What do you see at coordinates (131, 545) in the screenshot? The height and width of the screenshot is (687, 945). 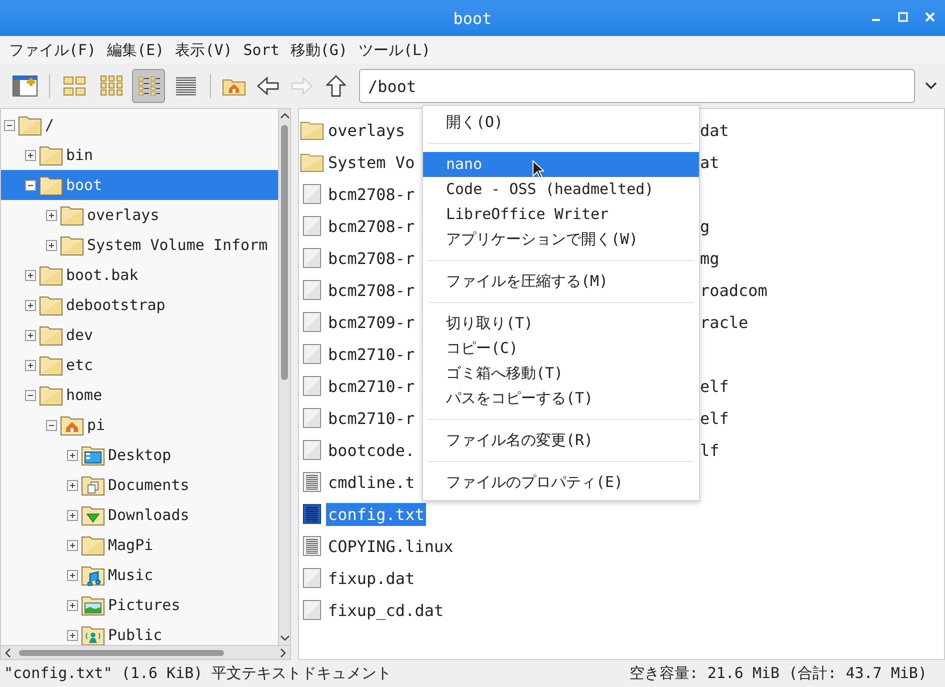 I see `folder-name: MagPi` at bounding box center [131, 545].